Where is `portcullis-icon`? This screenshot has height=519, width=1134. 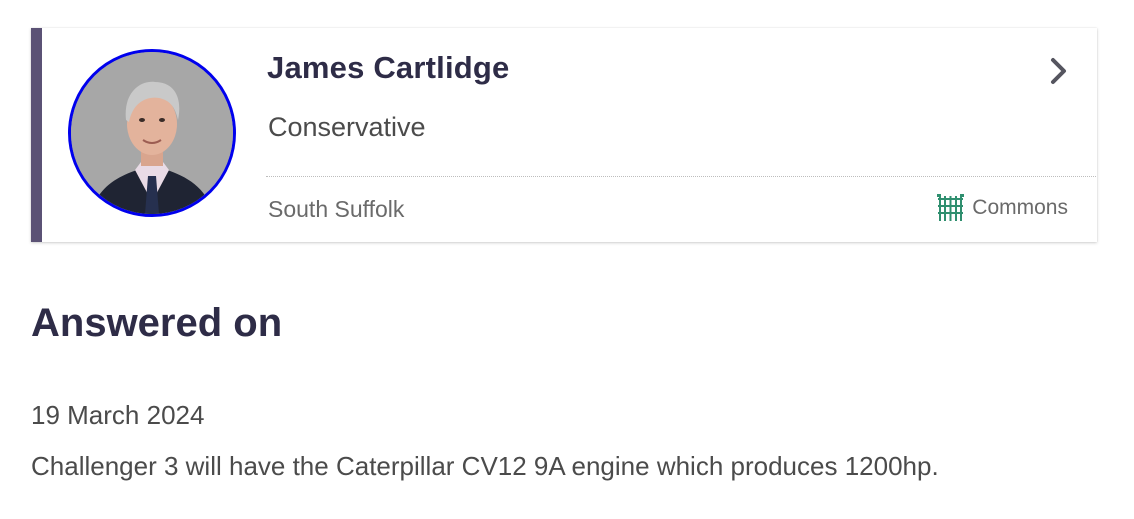
portcullis-icon is located at coordinates (951, 207).